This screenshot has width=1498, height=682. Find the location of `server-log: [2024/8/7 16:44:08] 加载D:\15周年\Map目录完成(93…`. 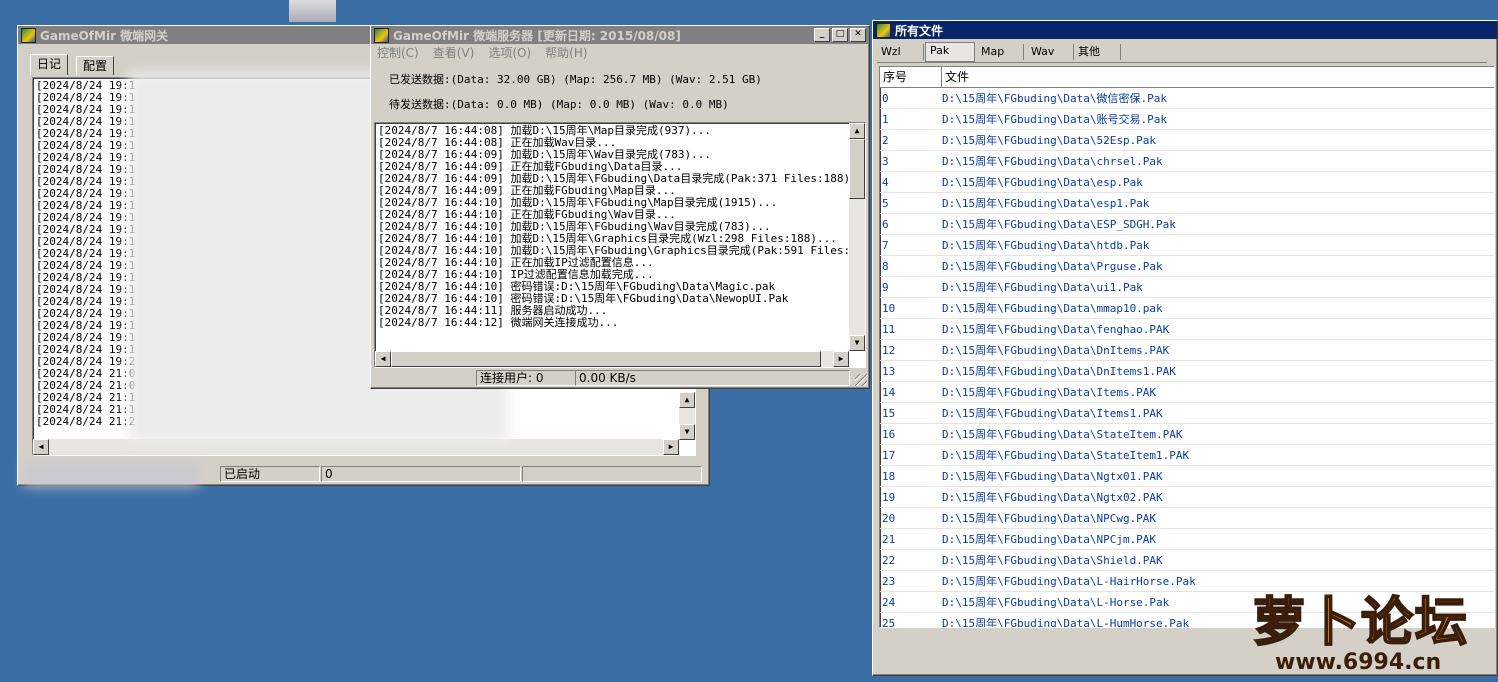

server-log: [2024/8/7 16:44:08] 加载D:\15周年\Map目录完成(93… is located at coordinates (620, 245).